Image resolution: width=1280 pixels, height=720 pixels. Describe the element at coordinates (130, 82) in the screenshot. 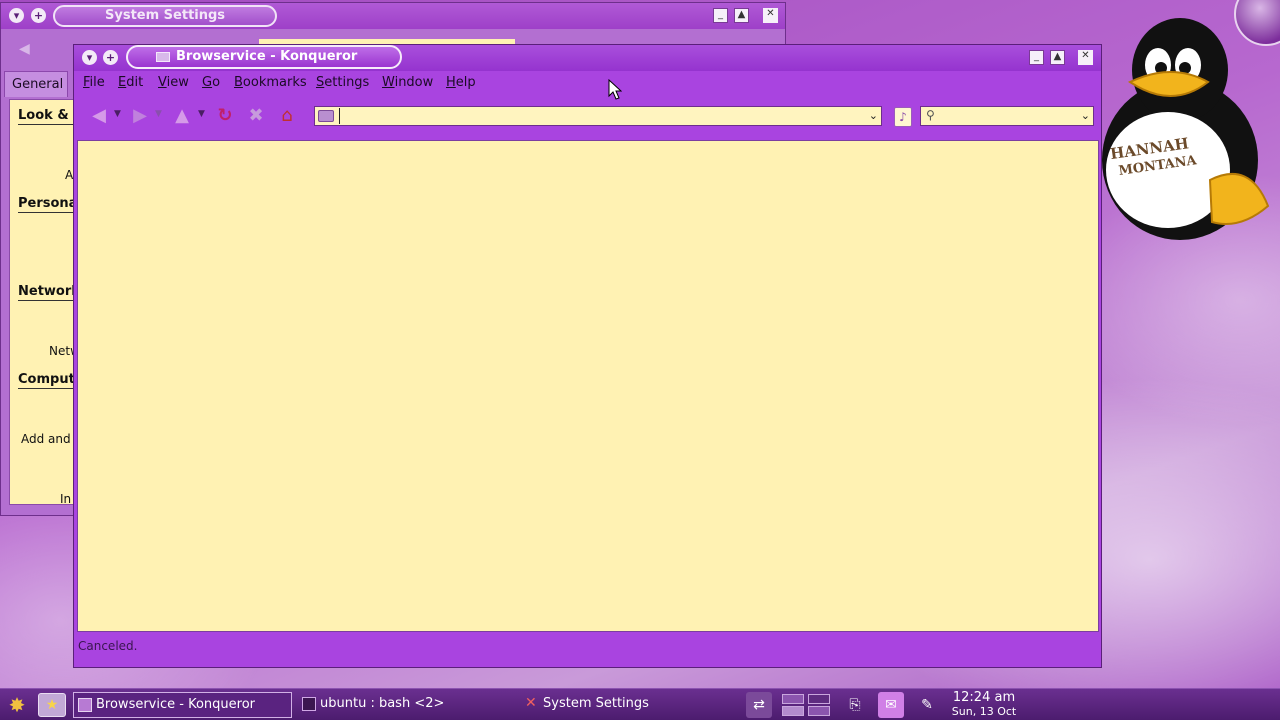

I see `menu-edit: Edit` at that location.